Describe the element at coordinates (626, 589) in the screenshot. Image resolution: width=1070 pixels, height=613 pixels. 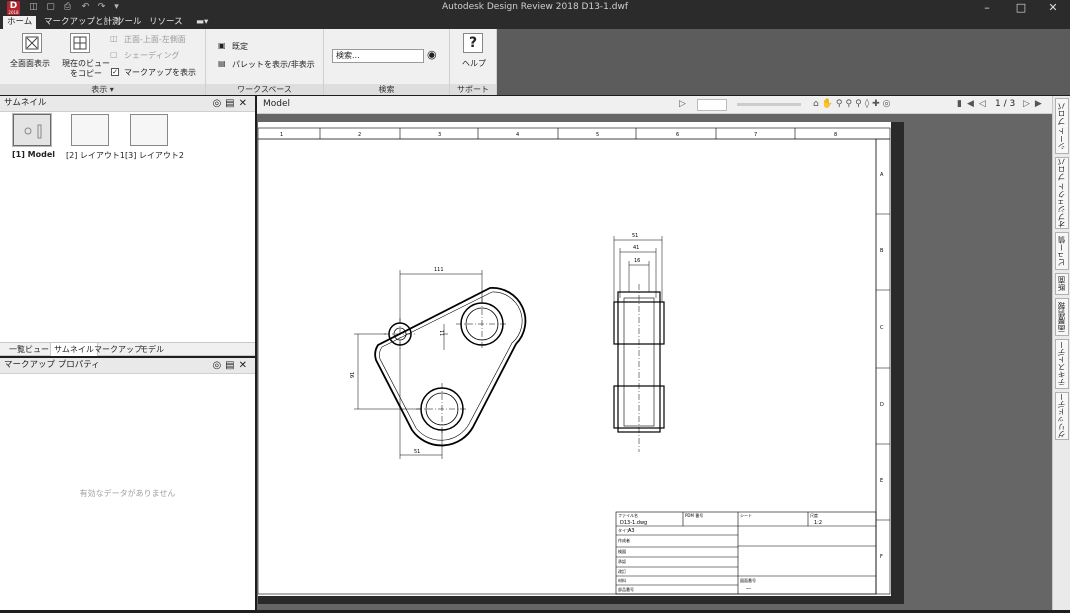
I see `titleblock-text: 部品番号` at that location.